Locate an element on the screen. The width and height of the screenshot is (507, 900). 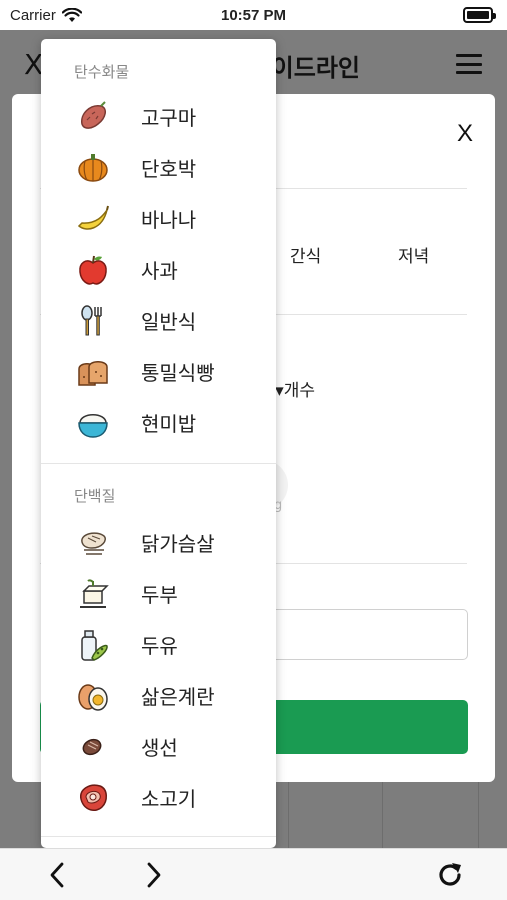
menu-item-whole-wheat-bread: 통밀식빵 is located at coordinates (158, 371).